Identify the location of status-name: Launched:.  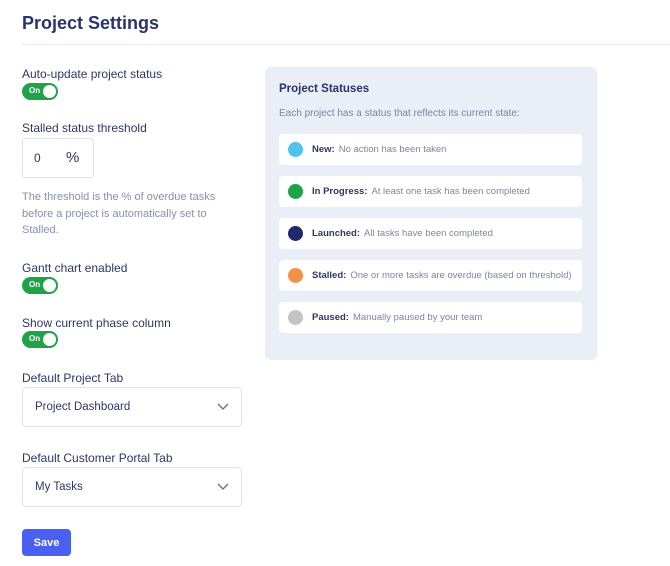
(336, 233).